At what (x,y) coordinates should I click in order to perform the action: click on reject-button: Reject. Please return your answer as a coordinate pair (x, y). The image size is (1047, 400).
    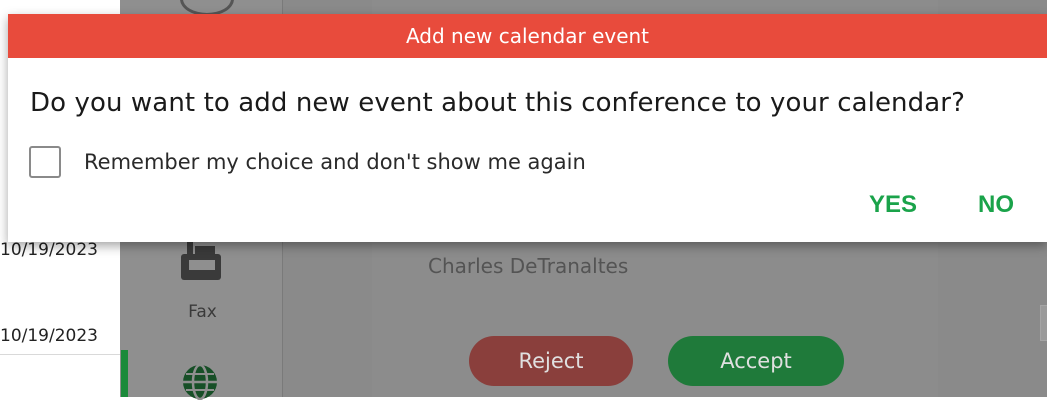
    Looking at the image, I should click on (551, 361).